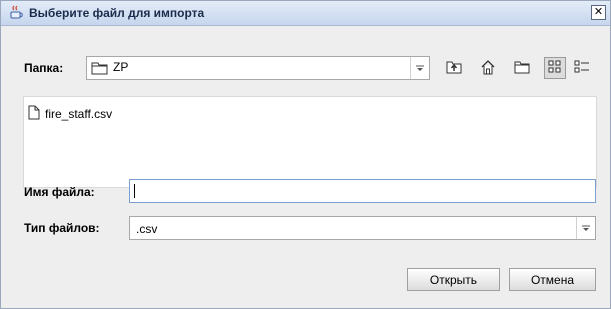 Image resolution: width=611 pixels, height=309 pixels. Describe the element at coordinates (147, 229) in the screenshot. I see `file-type-value: .csv` at that location.